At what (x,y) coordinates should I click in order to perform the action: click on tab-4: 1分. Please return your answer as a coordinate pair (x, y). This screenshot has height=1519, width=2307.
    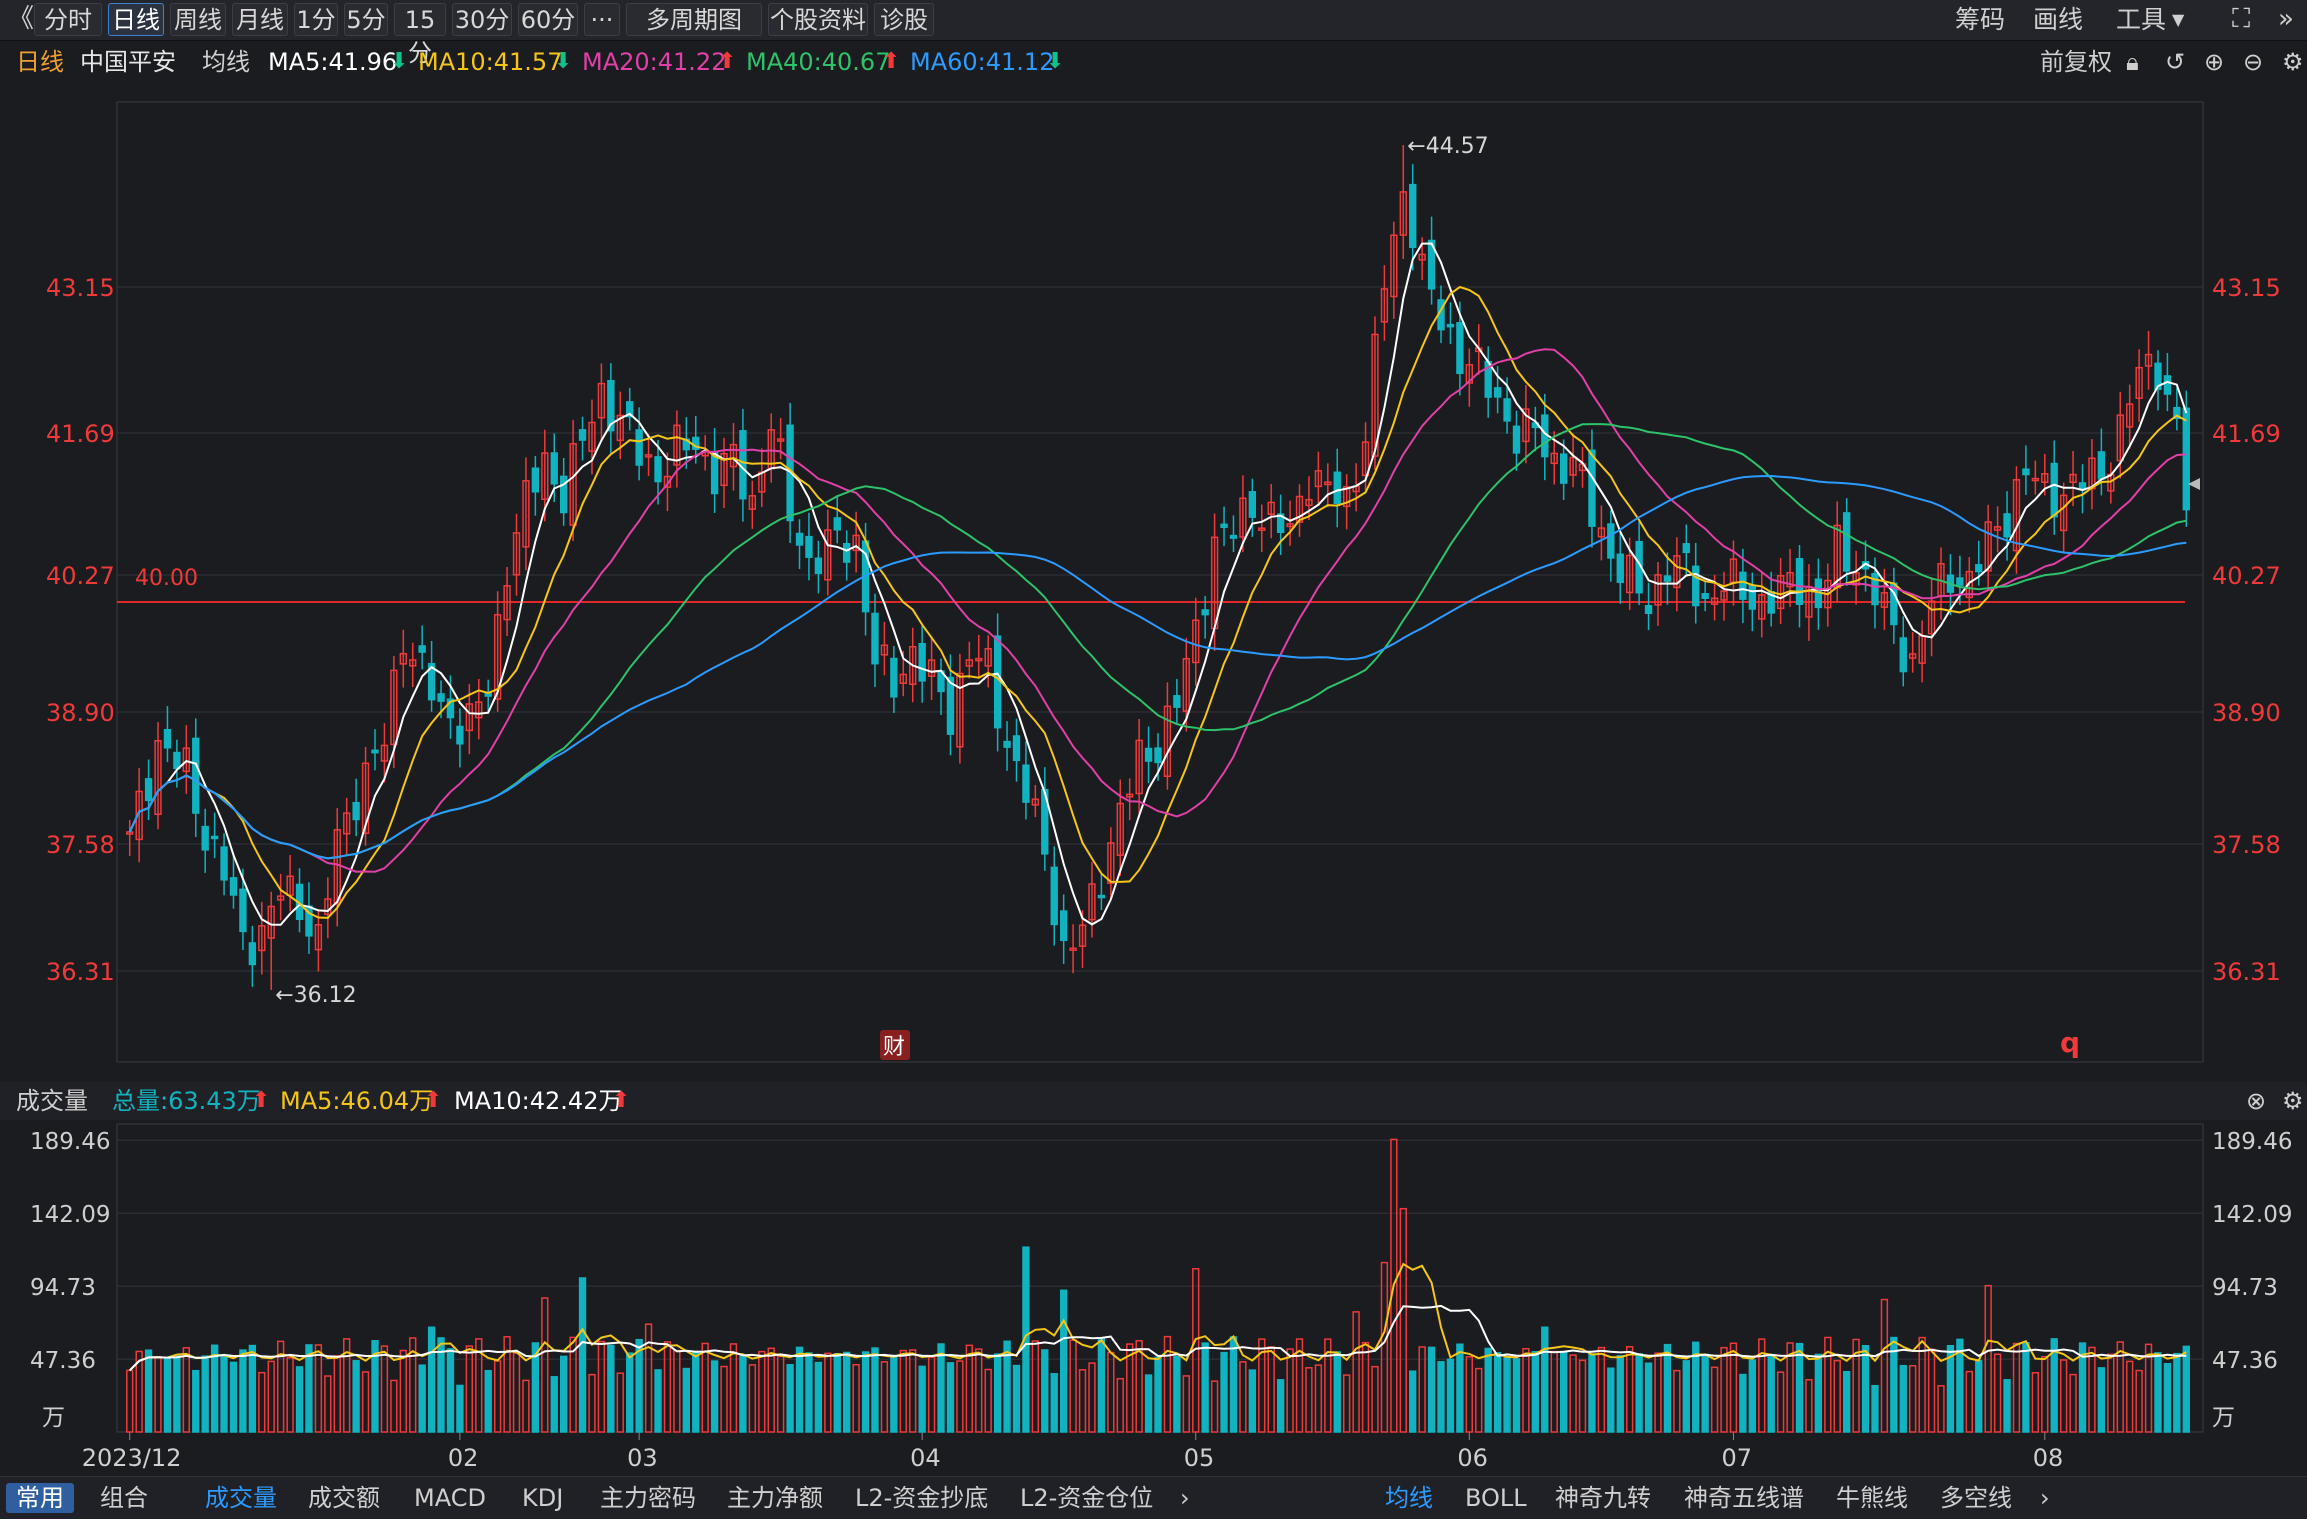
    Looking at the image, I should click on (316, 19).